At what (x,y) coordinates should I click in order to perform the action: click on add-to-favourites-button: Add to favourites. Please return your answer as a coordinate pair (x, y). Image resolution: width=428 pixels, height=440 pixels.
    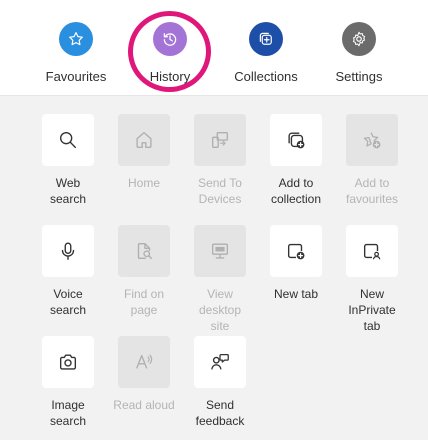
    Looking at the image, I should click on (372, 160).